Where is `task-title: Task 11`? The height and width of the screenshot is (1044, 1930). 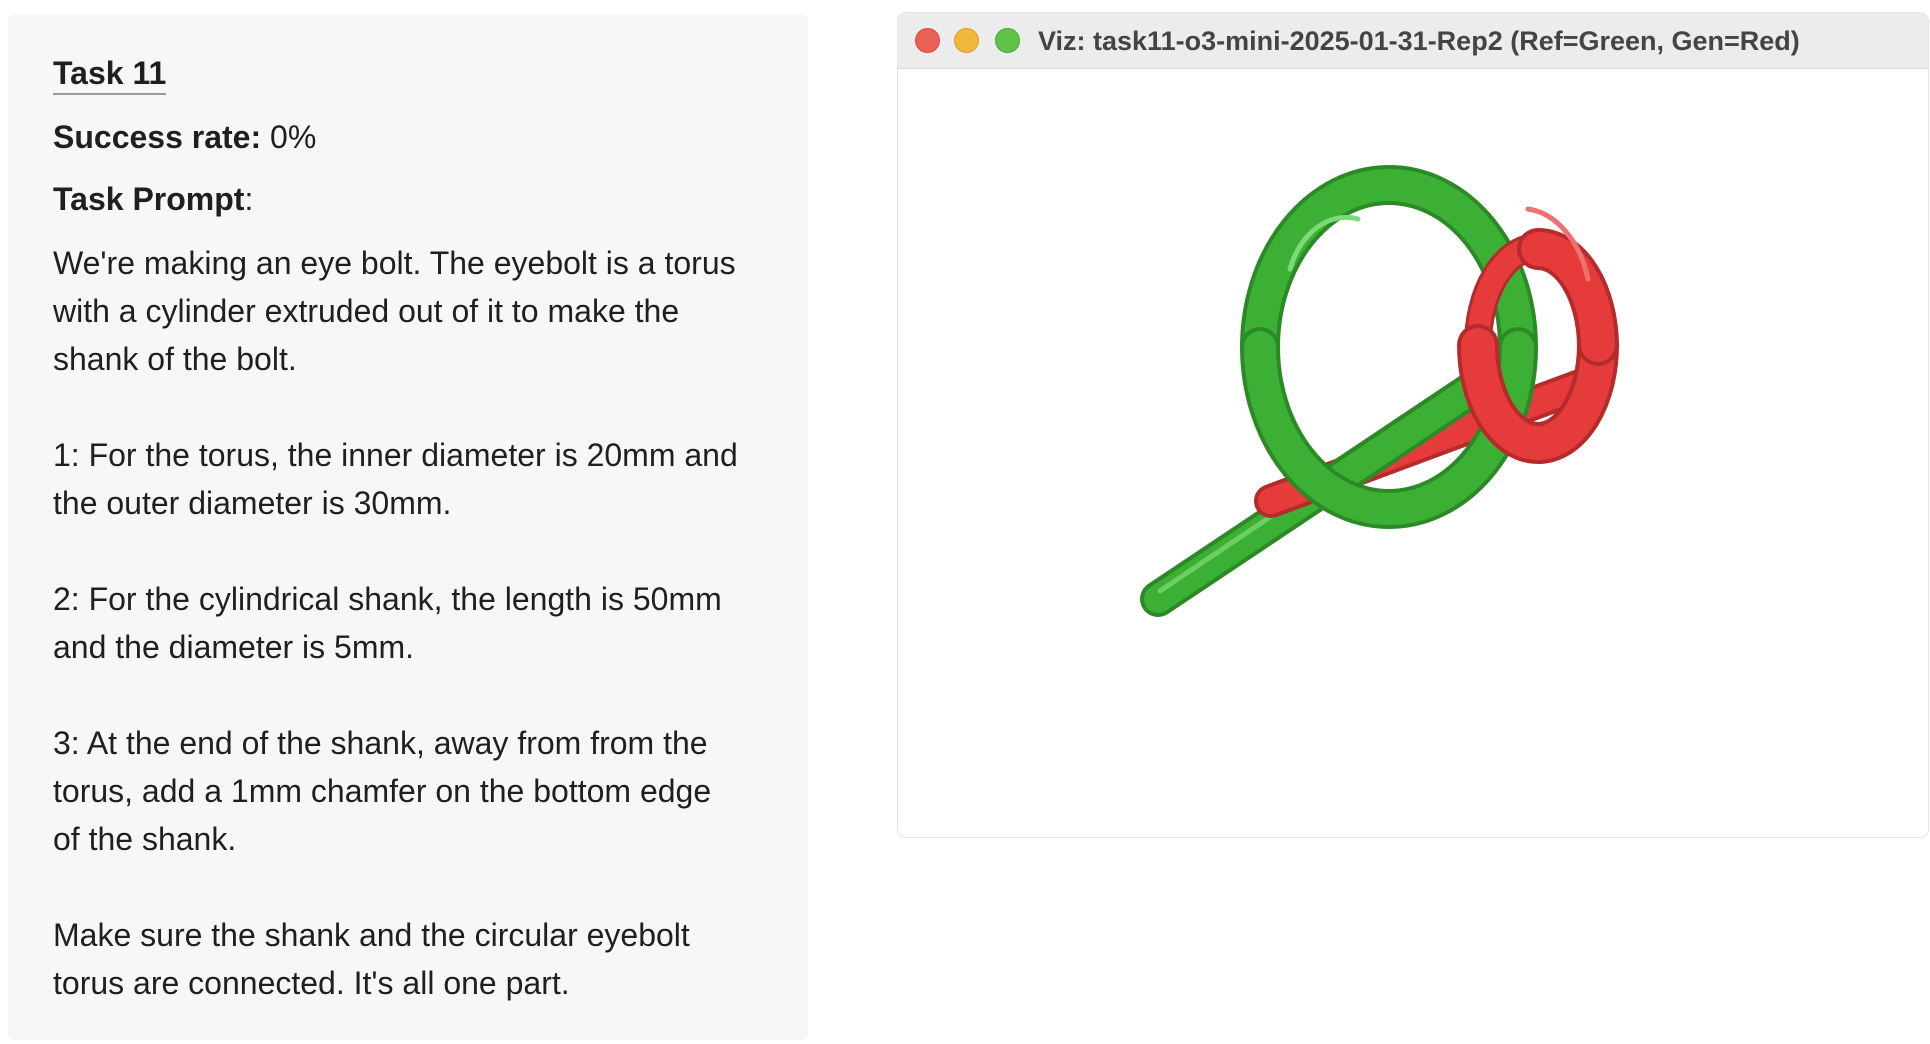
task-title: Task 11 is located at coordinates (110, 74).